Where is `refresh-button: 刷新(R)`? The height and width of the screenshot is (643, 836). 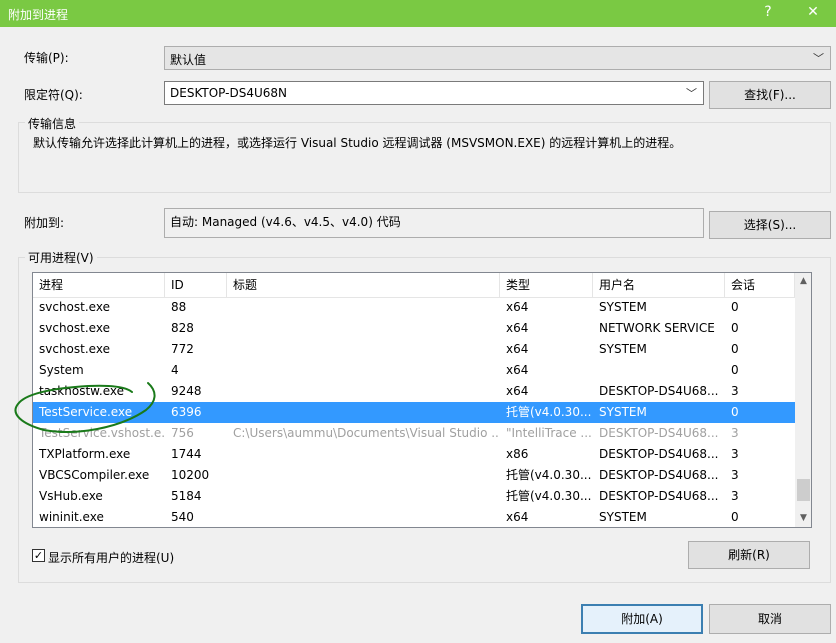 refresh-button: 刷新(R) is located at coordinates (749, 555).